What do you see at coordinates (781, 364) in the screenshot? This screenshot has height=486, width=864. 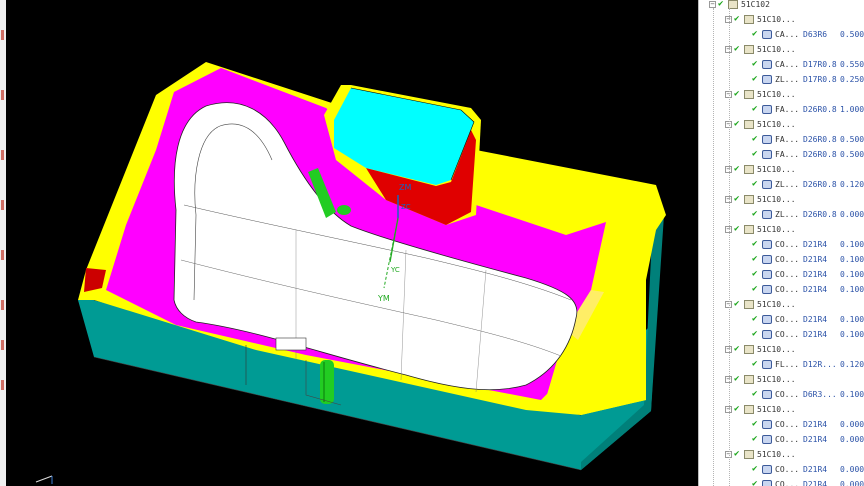 I see `tree-operation-row: ✔ FL... D12R... 0.120` at bounding box center [781, 364].